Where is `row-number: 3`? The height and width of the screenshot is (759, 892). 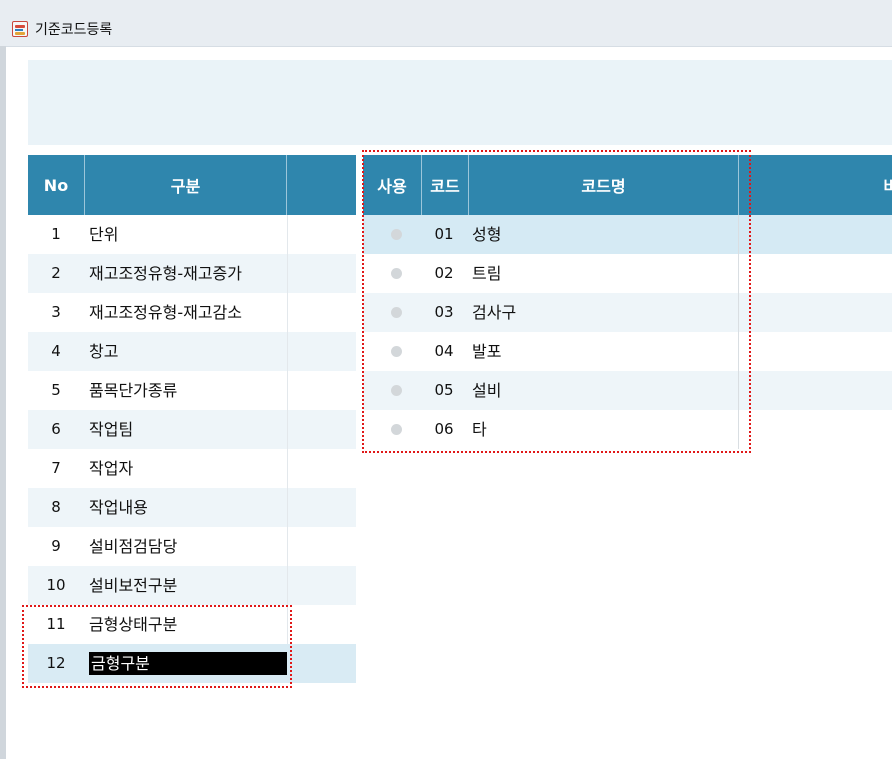 row-number: 3 is located at coordinates (56, 312).